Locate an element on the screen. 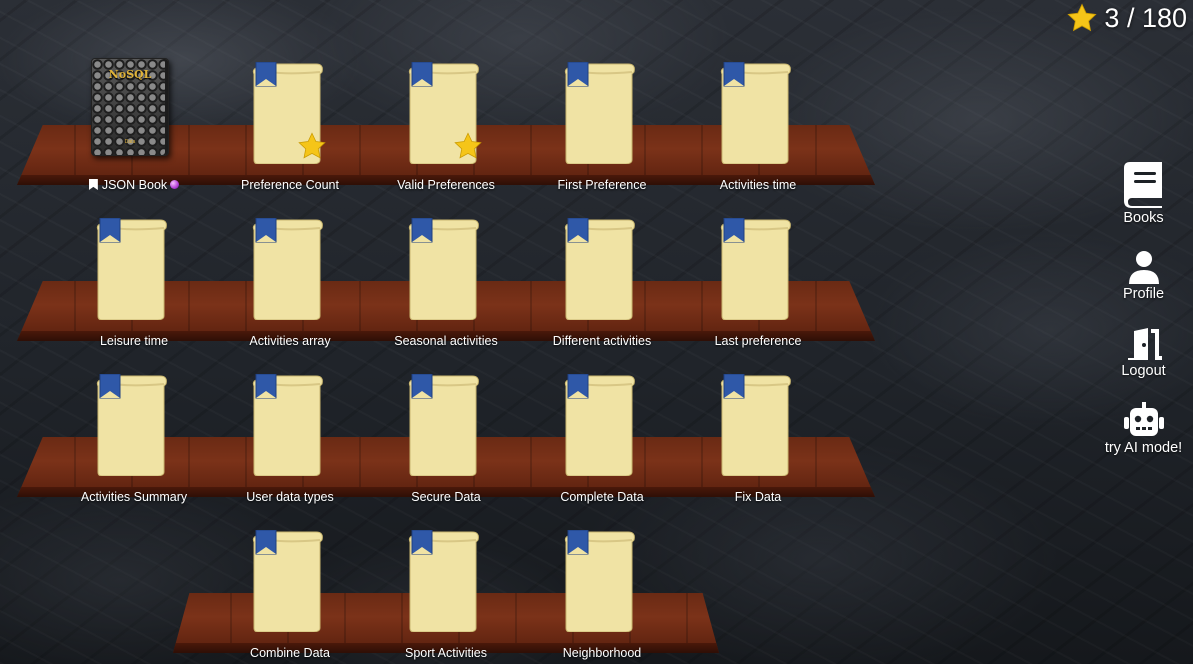 The height and width of the screenshot is (664, 1193). lesson-leisure-time: Leisure time is located at coordinates (134, 288).